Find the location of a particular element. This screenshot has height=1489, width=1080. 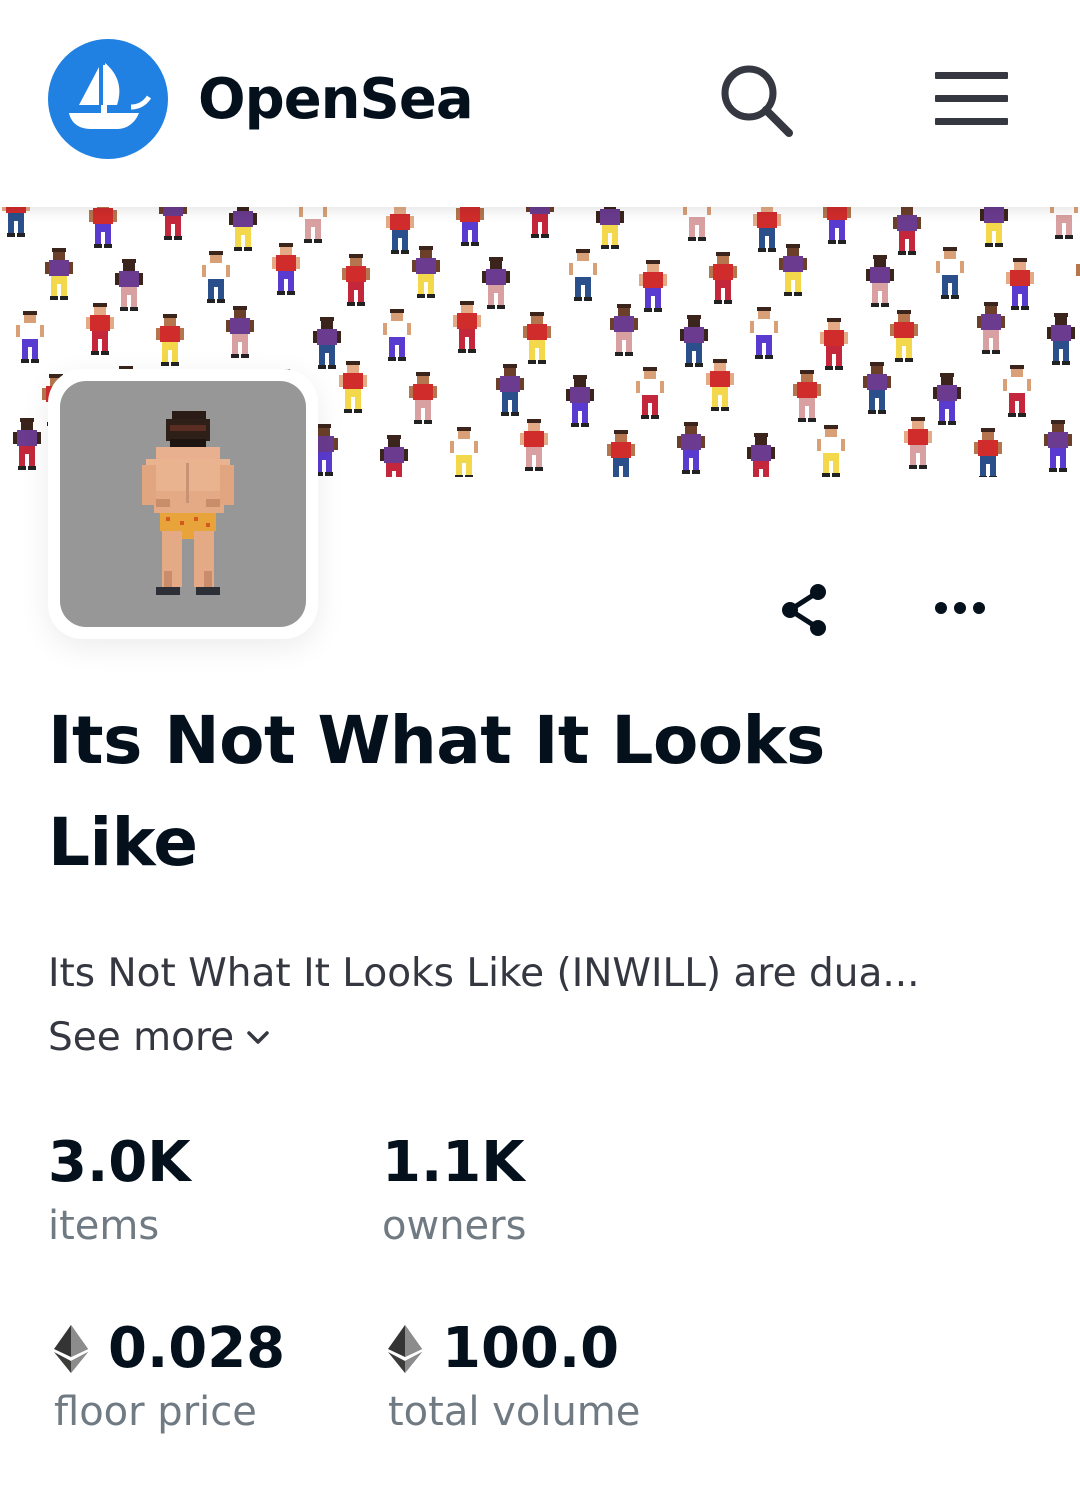

stat-items-value: 3.0K is located at coordinates (119, 1162).